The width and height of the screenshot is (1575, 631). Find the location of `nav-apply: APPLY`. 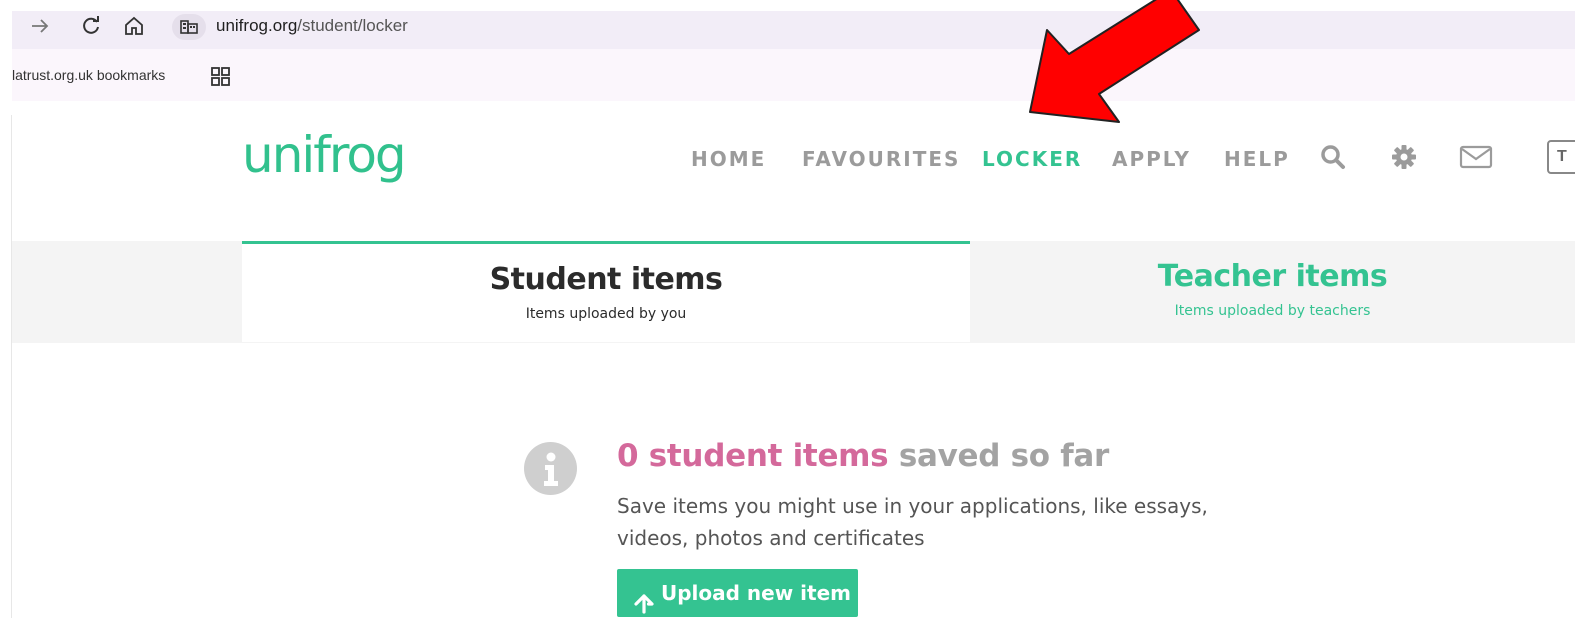

nav-apply: APPLY is located at coordinates (1151, 159).